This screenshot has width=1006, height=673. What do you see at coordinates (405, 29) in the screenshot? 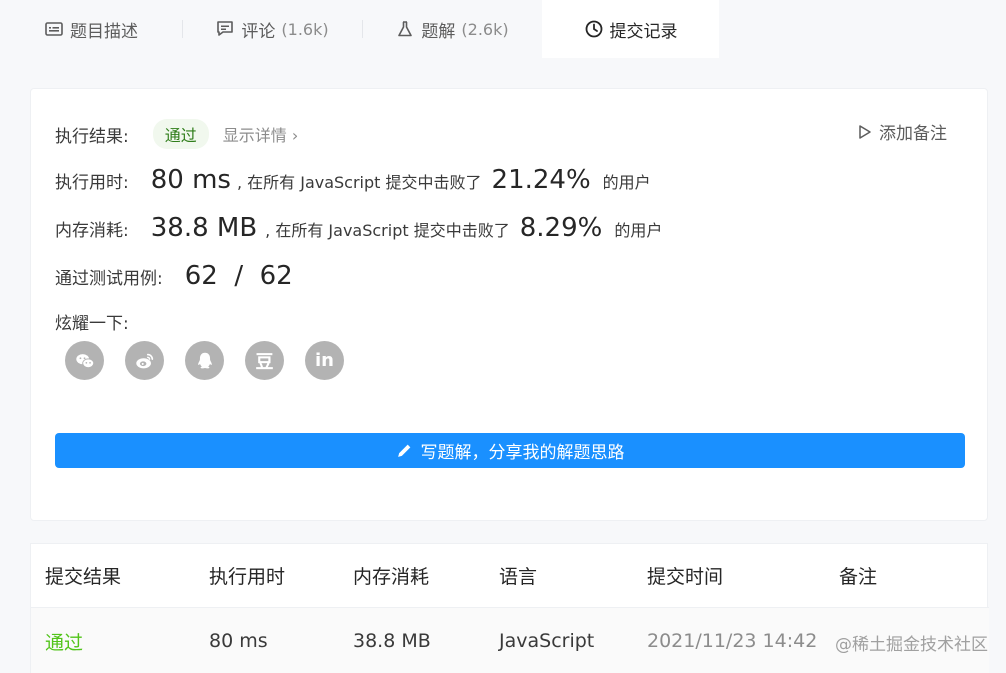
I see `flask-icon` at bounding box center [405, 29].